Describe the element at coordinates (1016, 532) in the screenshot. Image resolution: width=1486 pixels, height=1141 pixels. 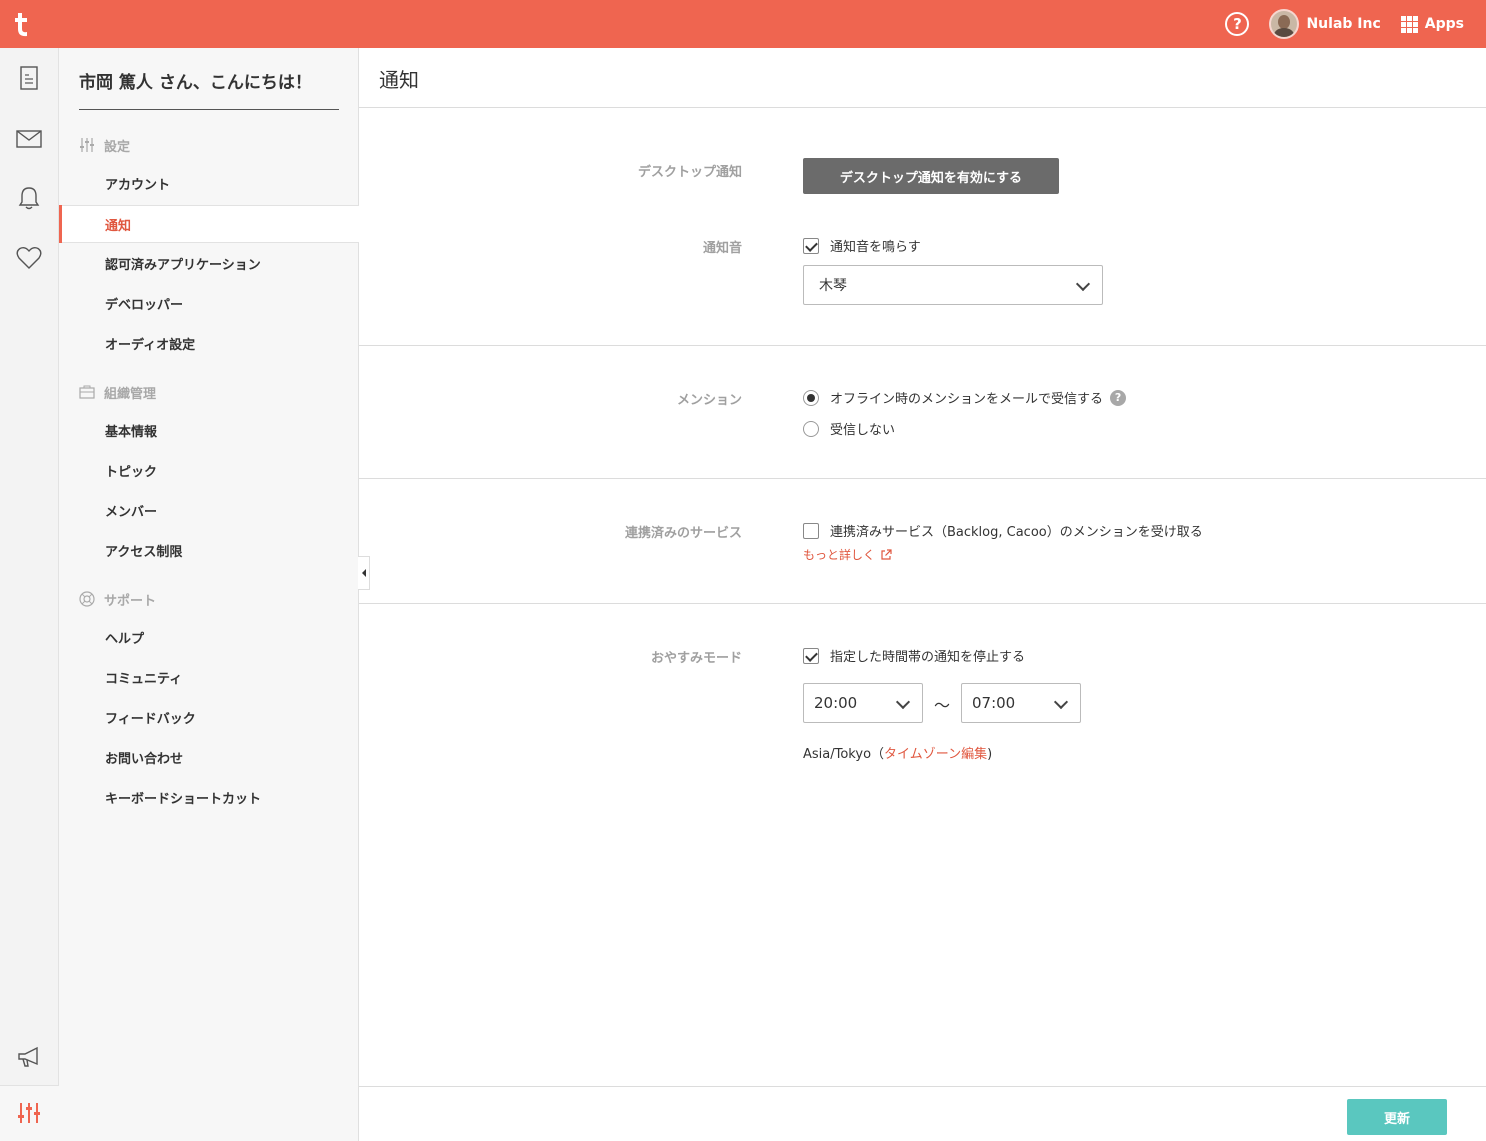
I see `linked-services-checkbox-label: 連携済みサービス（Backlog, Cacoo）のメンションを受け取る` at that location.